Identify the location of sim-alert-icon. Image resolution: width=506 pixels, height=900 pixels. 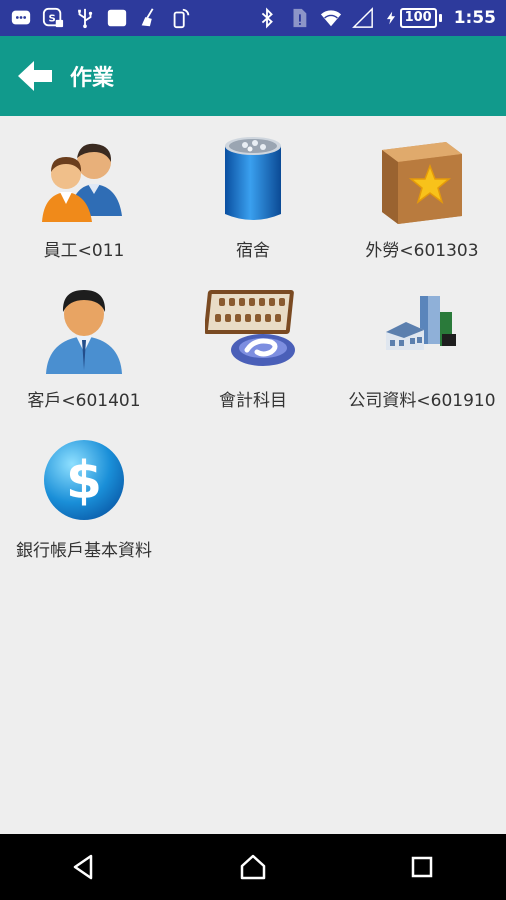
(299, 18).